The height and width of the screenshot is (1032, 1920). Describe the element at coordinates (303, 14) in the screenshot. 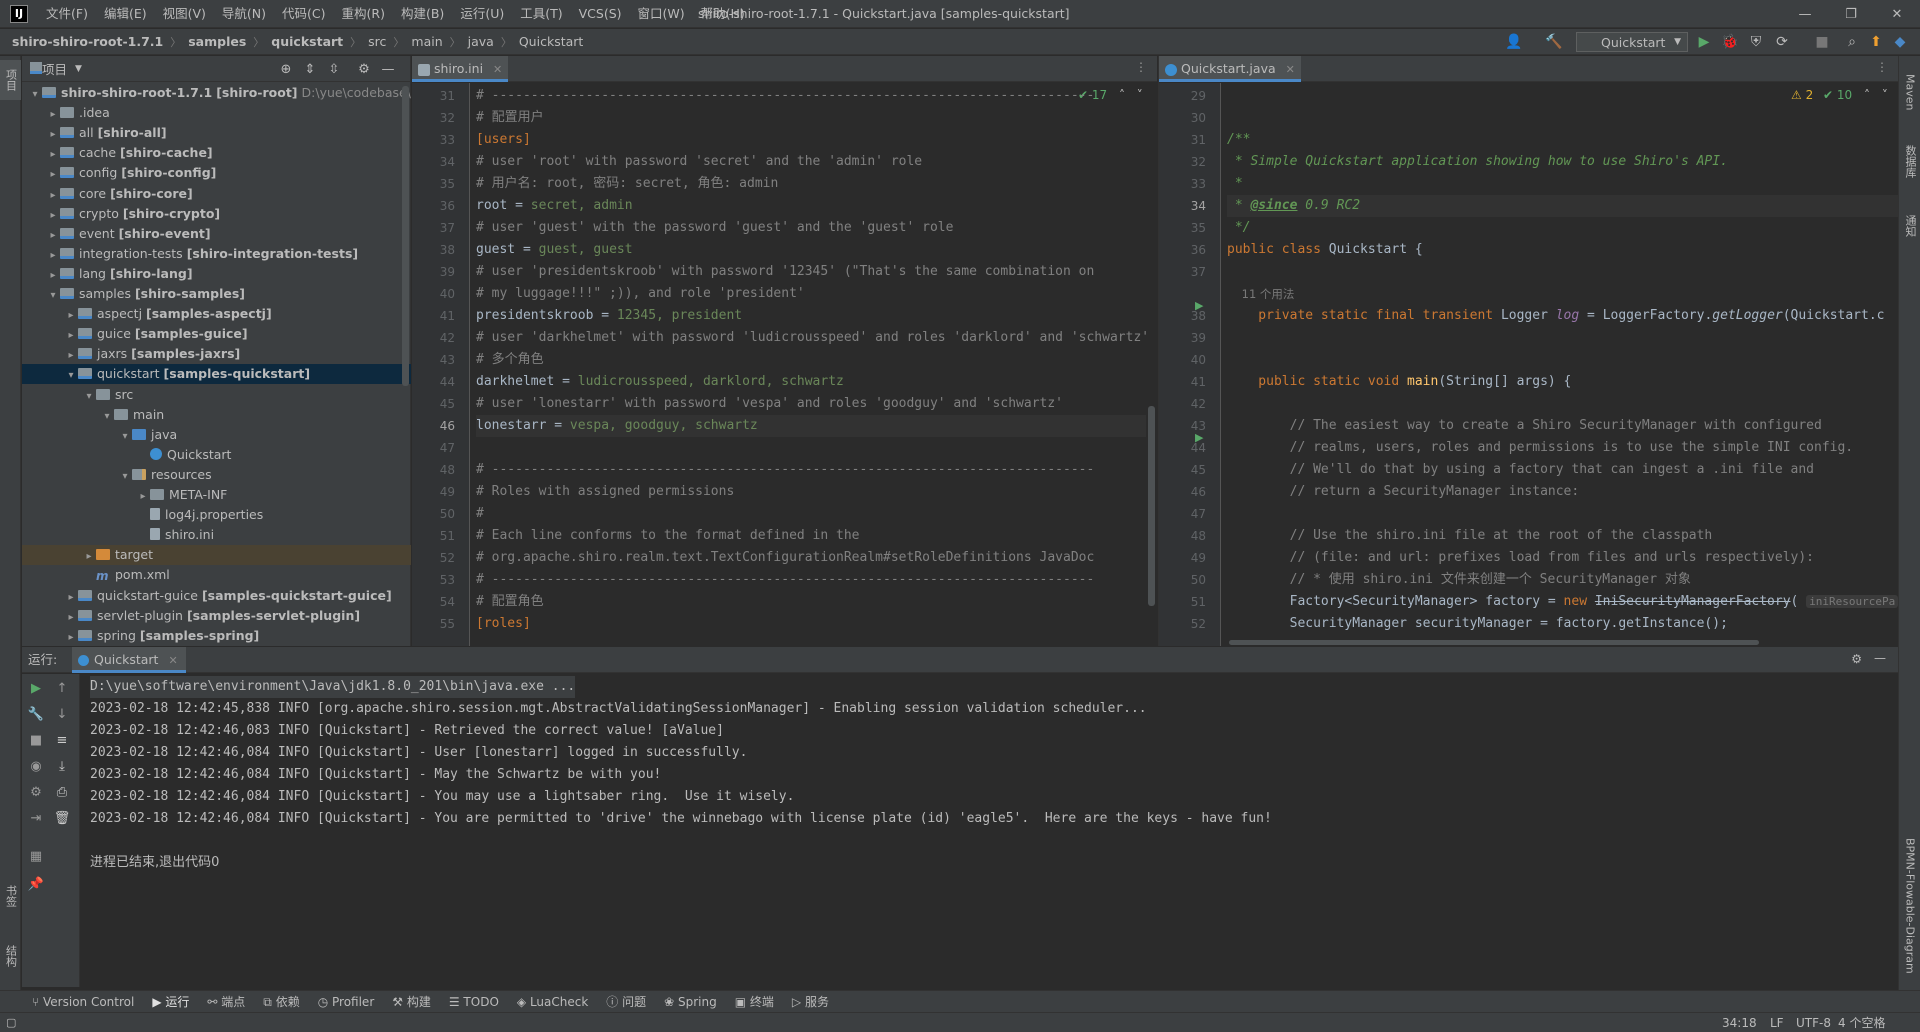

I see `menu-item: 代码(C)` at that location.